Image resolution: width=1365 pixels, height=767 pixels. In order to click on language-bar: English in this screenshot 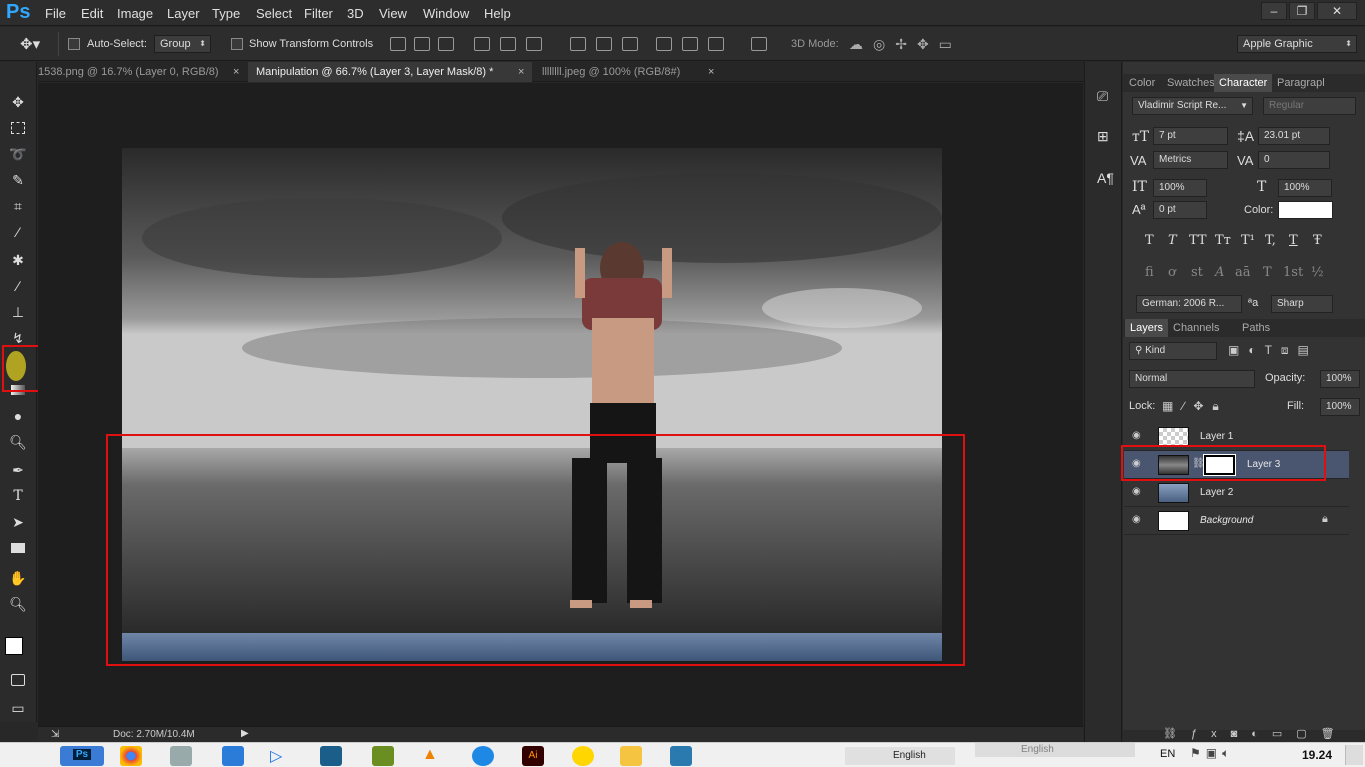, I will do `click(900, 756)`.